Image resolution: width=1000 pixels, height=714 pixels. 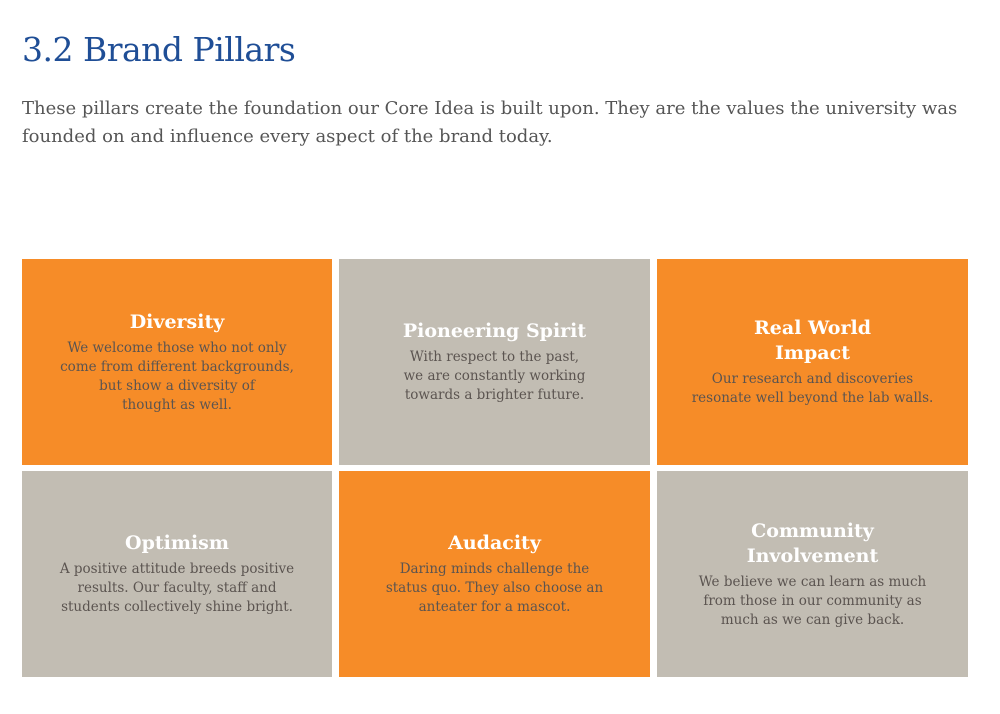 What do you see at coordinates (494, 543) in the screenshot?
I see `pillar-title: Audacity` at bounding box center [494, 543].